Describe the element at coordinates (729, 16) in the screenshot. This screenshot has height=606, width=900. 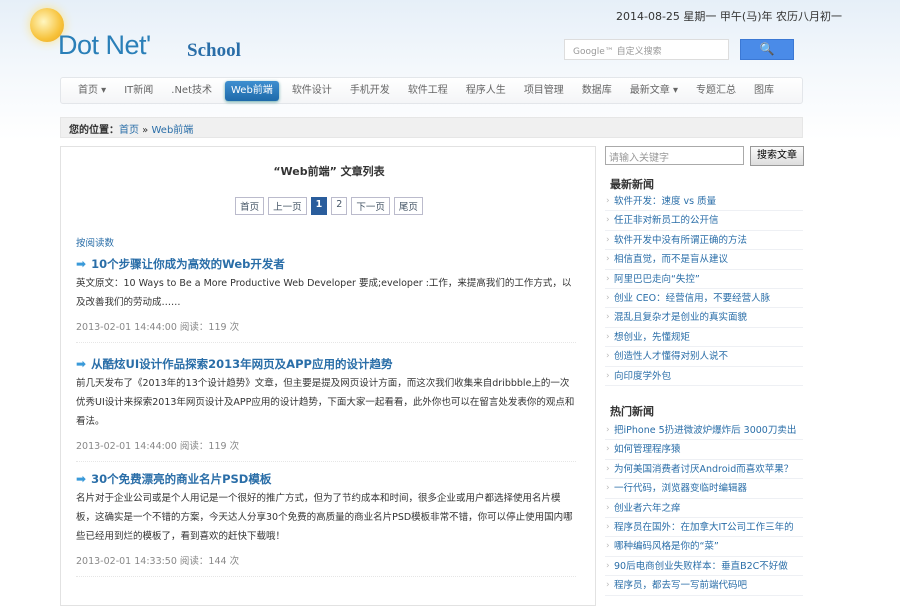
I see `date-text: 2014-08-25 星期一 甲午(马)年 农历八月初一` at that location.